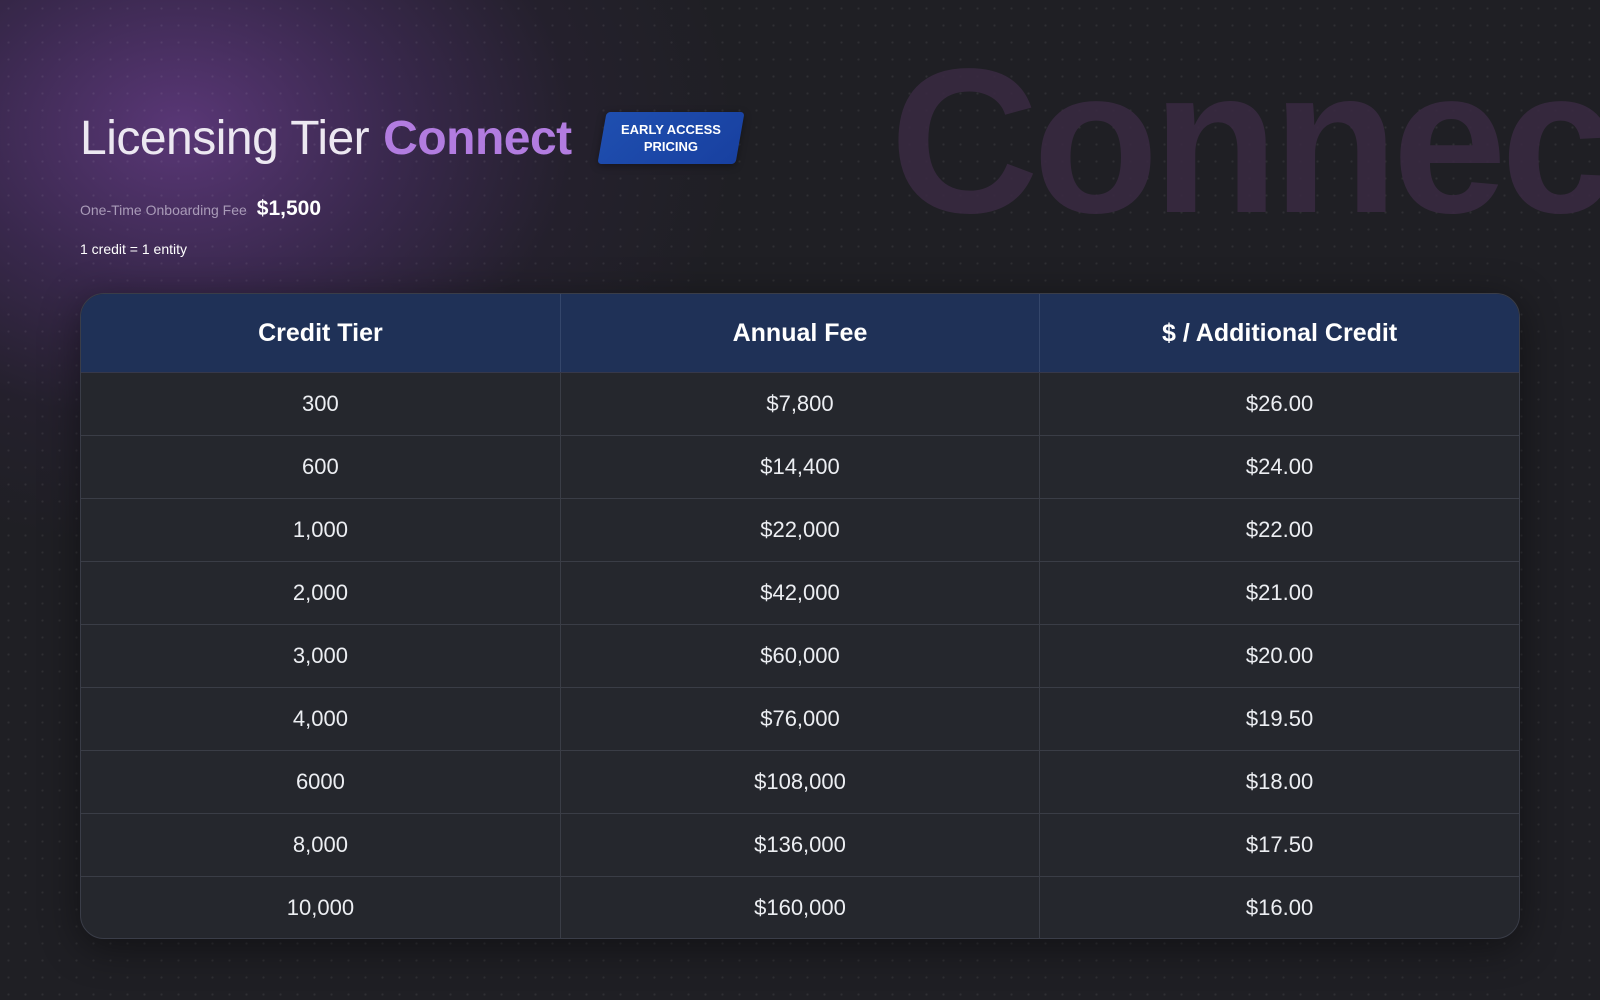  I want to click on badge-label: Early Access Pricing, so click(671, 138).